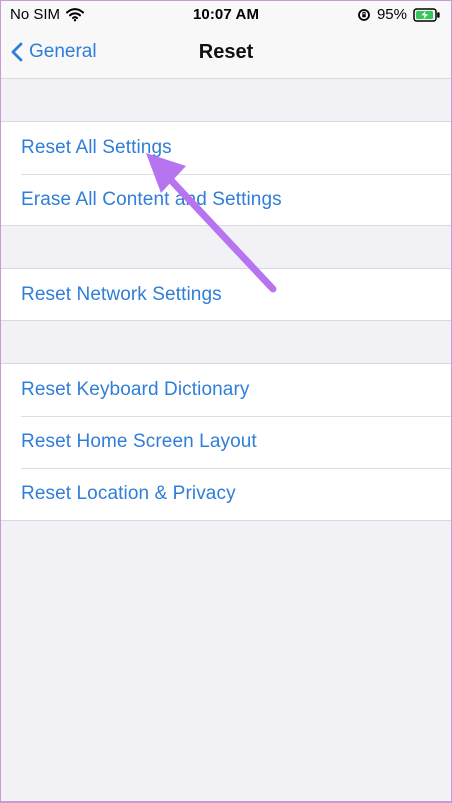 The height and width of the screenshot is (803, 452). Describe the element at coordinates (226, 52) in the screenshot. I see `page-title: Reset` at that location.